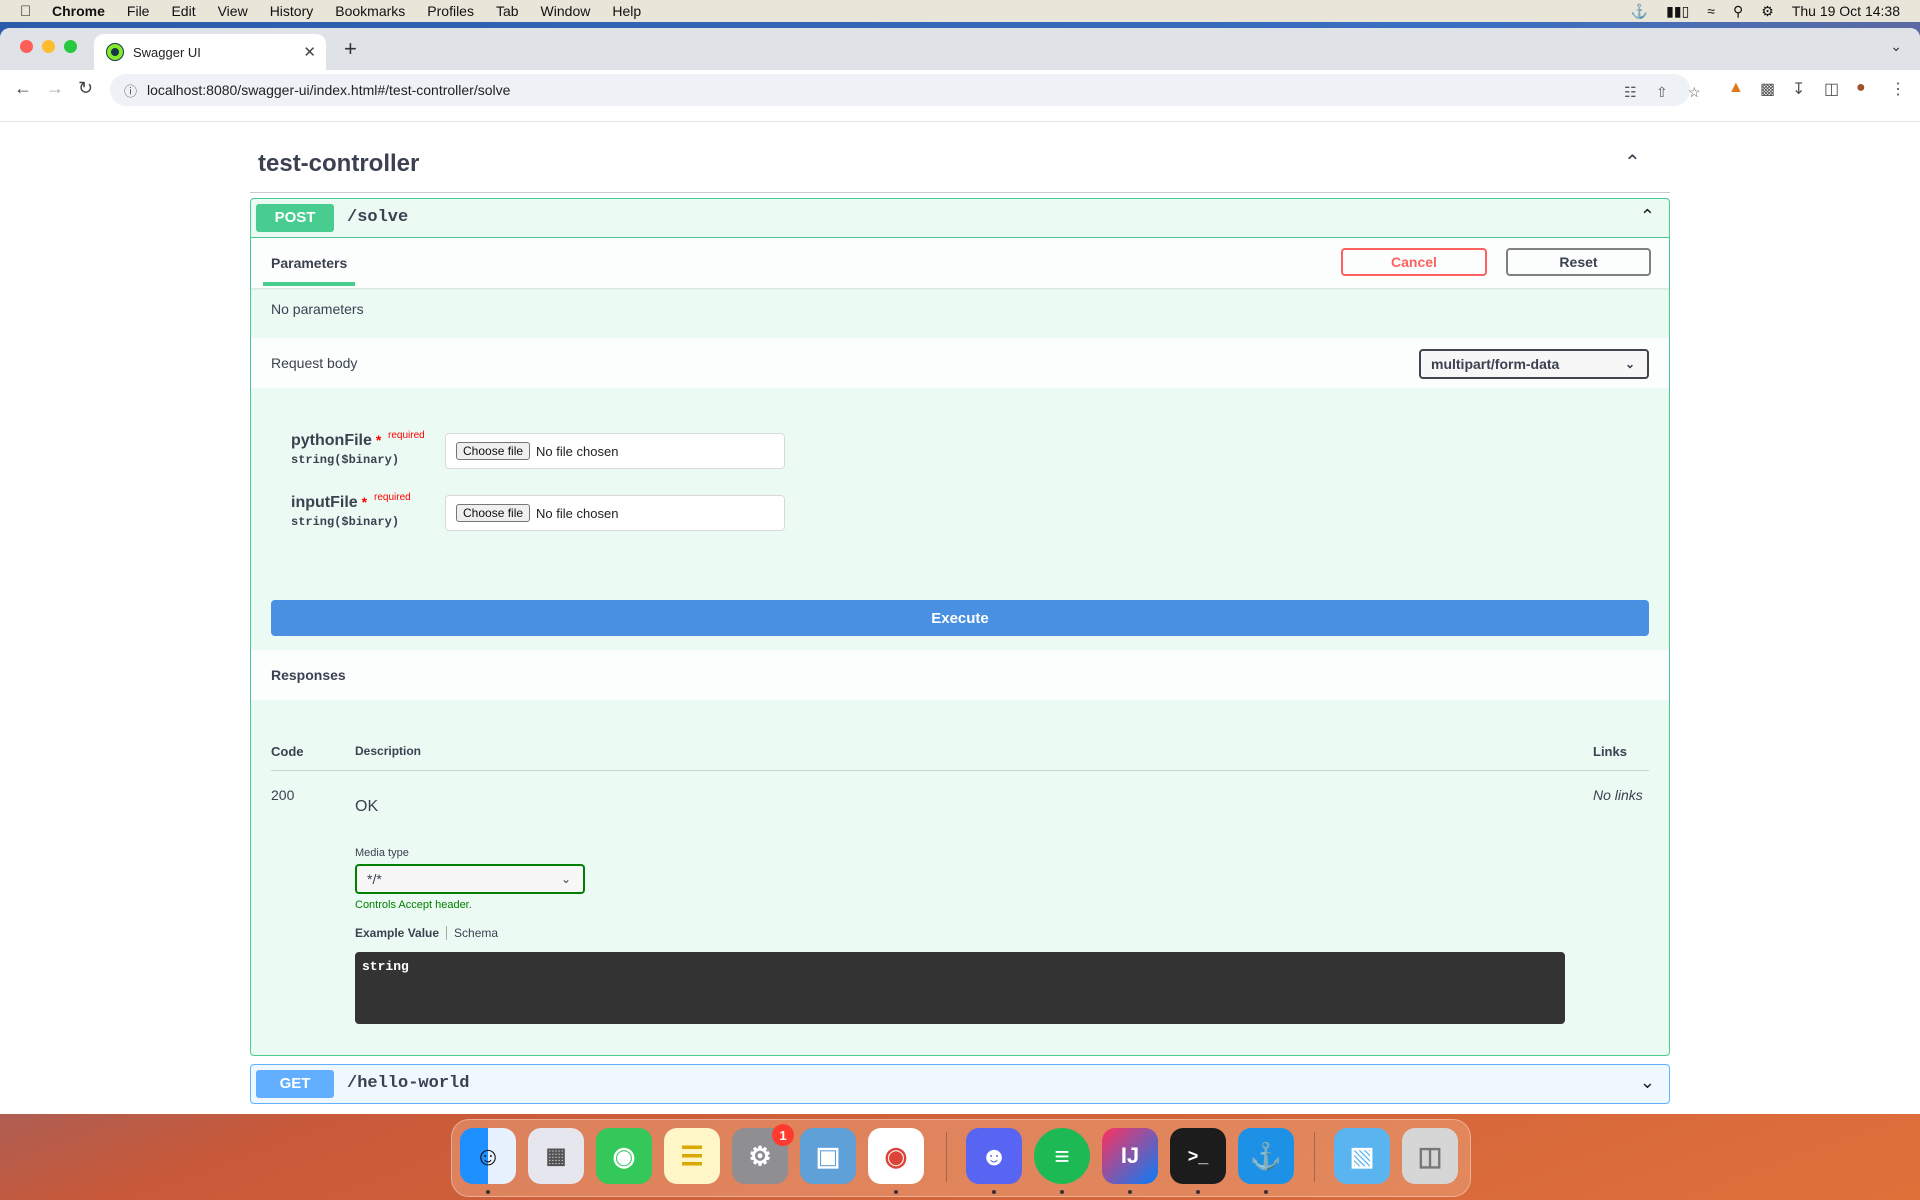  I want to click on chevron-up-icon: ⌃, so click(1647, 216).